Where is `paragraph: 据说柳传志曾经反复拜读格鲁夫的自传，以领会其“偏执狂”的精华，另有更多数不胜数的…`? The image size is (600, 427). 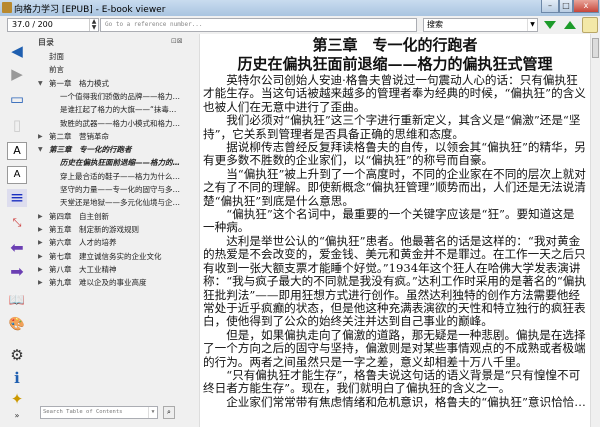 paragraph: 据说柳传志曾经反复拜读格鲁夫的自传，以领会其“偏执狂”的精华，另有更多数不胜数的… is located at coordinates (394, 154).